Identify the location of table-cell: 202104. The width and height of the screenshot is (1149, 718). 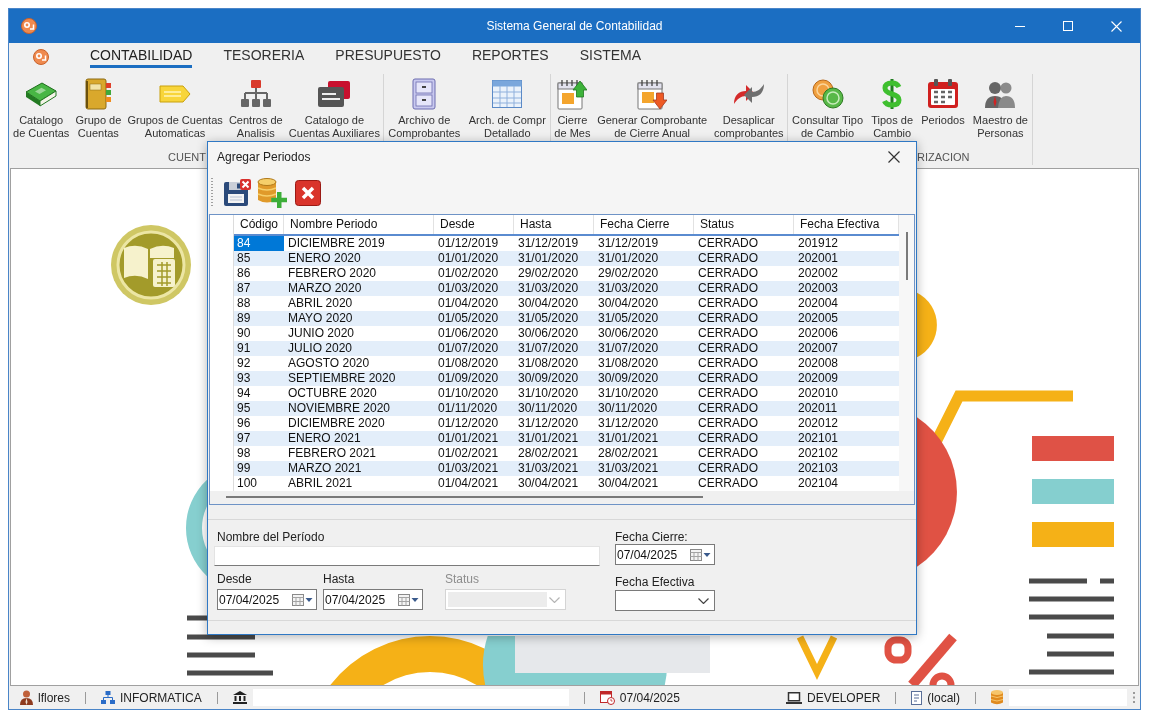
(846, 483).